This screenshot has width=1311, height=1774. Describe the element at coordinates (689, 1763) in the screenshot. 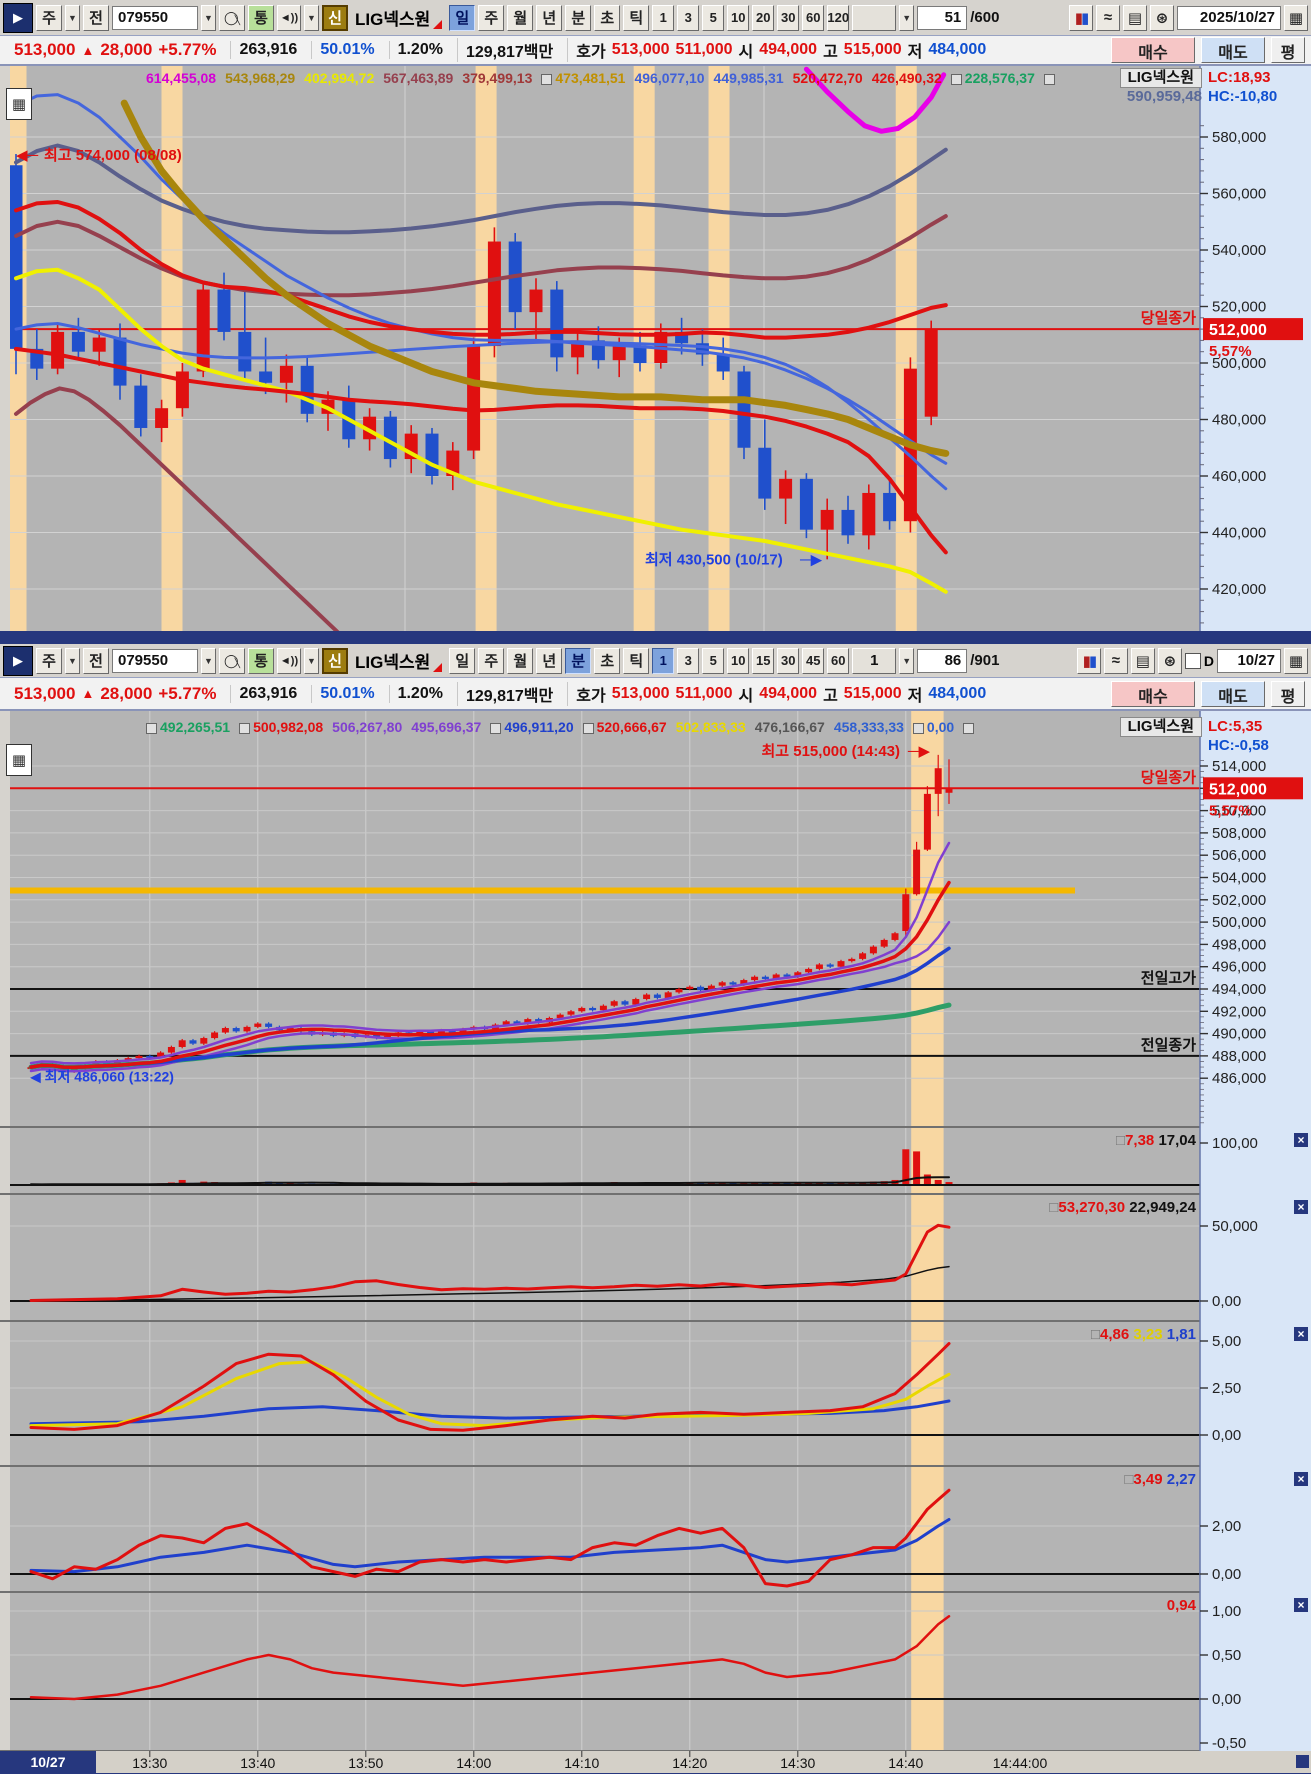

I see `svg-text: 14:20` at that location.